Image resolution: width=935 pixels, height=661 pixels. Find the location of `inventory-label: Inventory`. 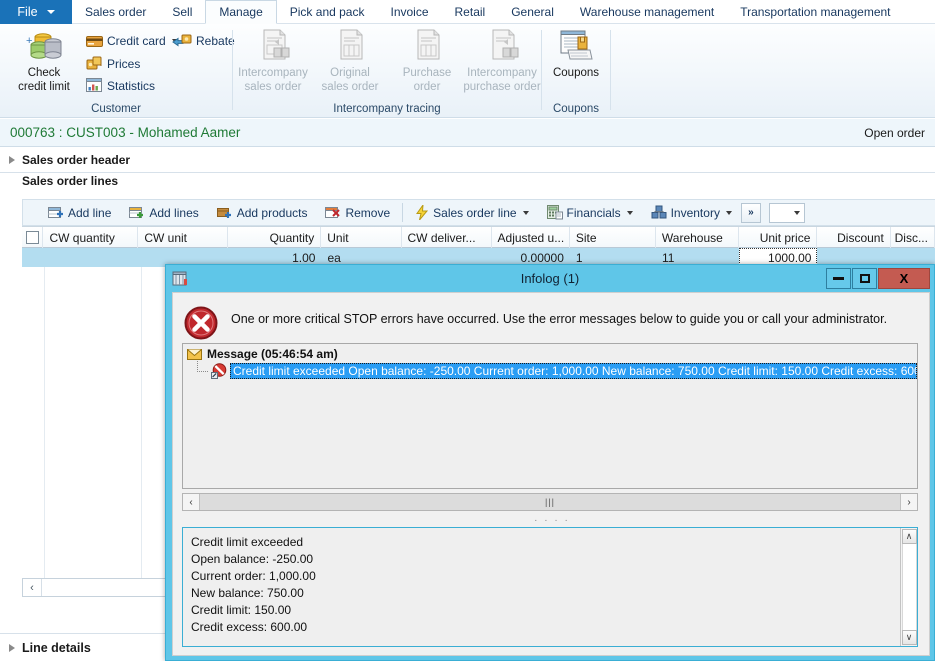

inventory-label: Inventory is located at coordinates (695, 212).